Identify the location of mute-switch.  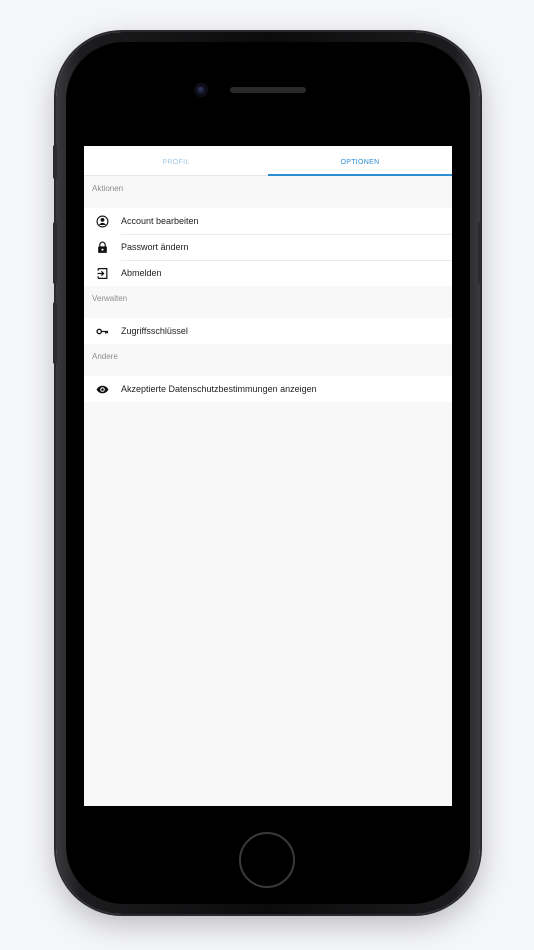
(55, 162).